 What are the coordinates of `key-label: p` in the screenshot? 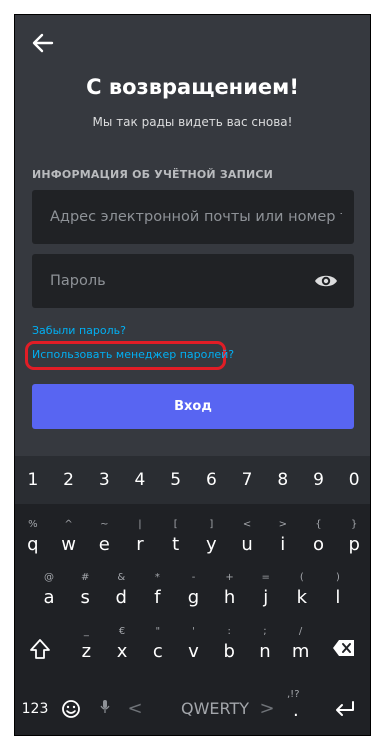 It's located at (354, 544).